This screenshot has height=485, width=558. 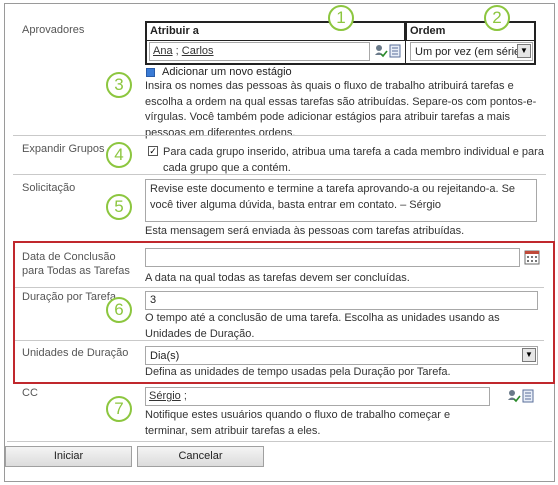 I want to click on assign-to-input: Ana ; Carlos, so click(x=259, y=51).